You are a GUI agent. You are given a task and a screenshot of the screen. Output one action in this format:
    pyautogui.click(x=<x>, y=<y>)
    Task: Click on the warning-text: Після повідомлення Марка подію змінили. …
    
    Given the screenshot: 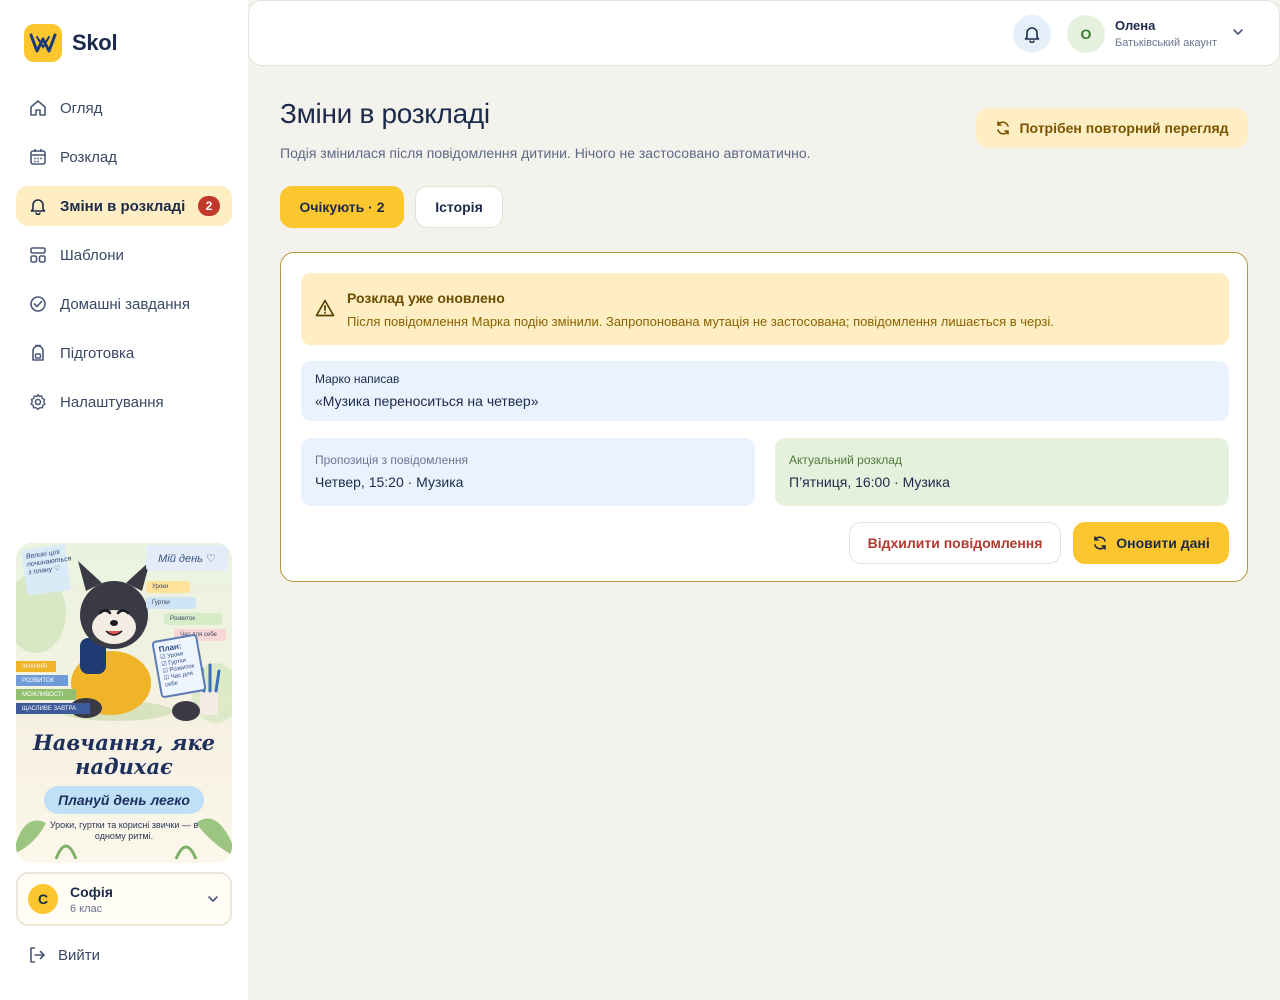 What is the action you would take?
    pyautogui.click(x=700, y=321)
    